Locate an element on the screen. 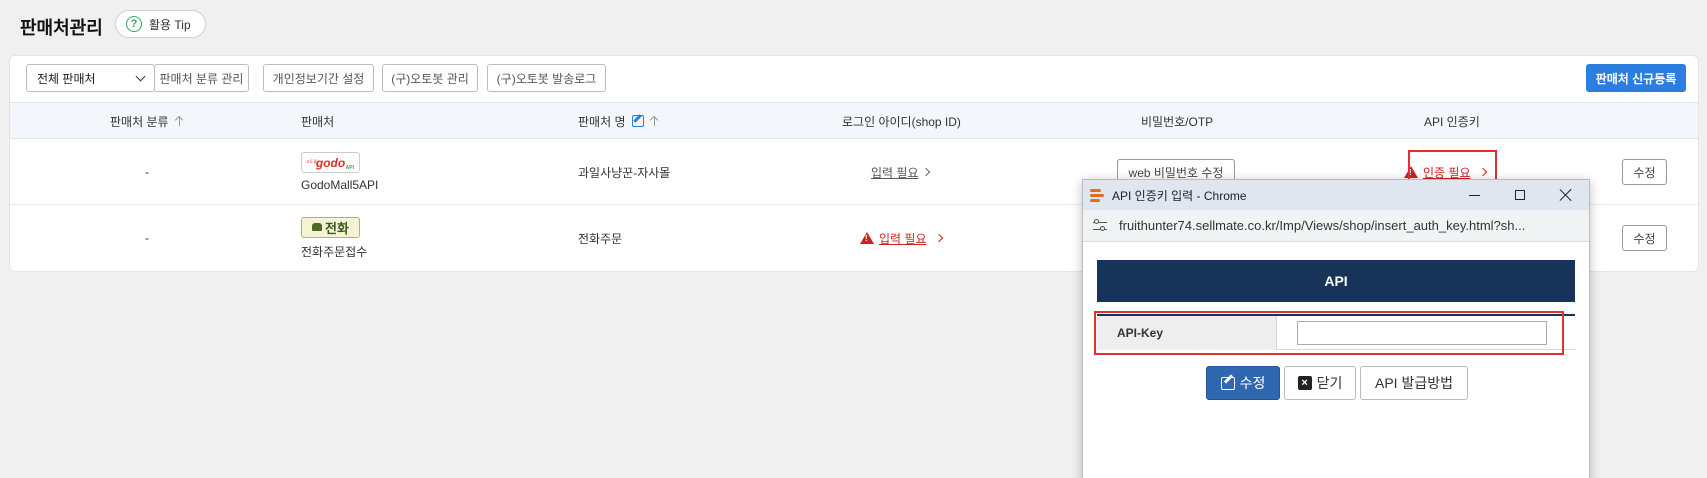 The image size is (1707, 478). row-seller: 고도몰 godo API GodoMall5API is located at coordinates (339, 172).